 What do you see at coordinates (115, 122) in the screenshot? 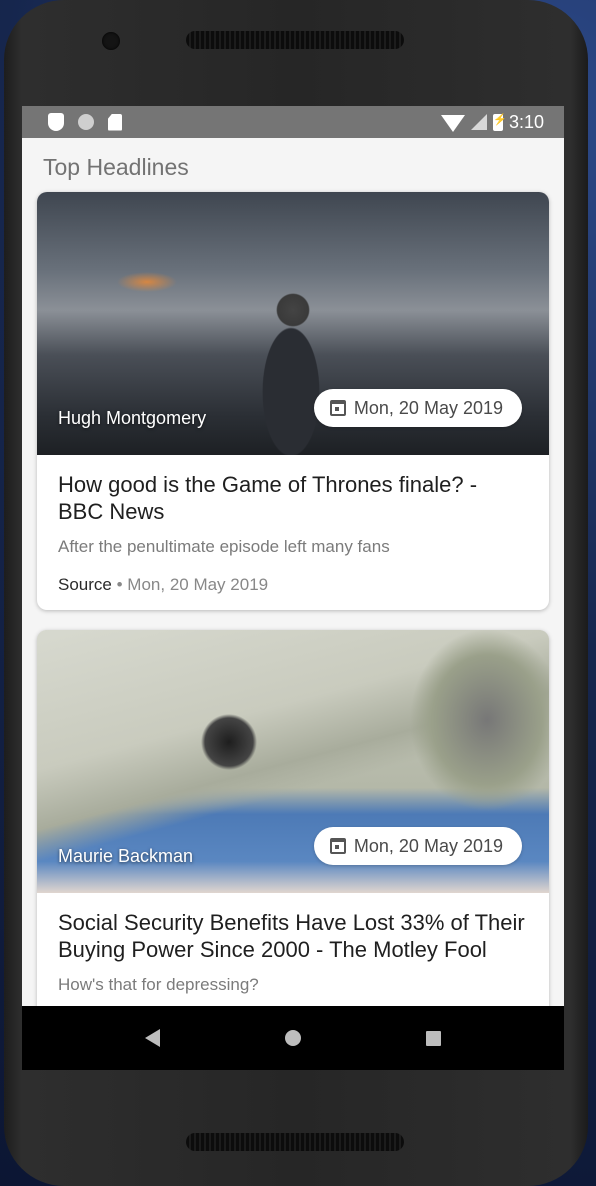
I see `sd-card-icon` at bounding box center [115, 122].